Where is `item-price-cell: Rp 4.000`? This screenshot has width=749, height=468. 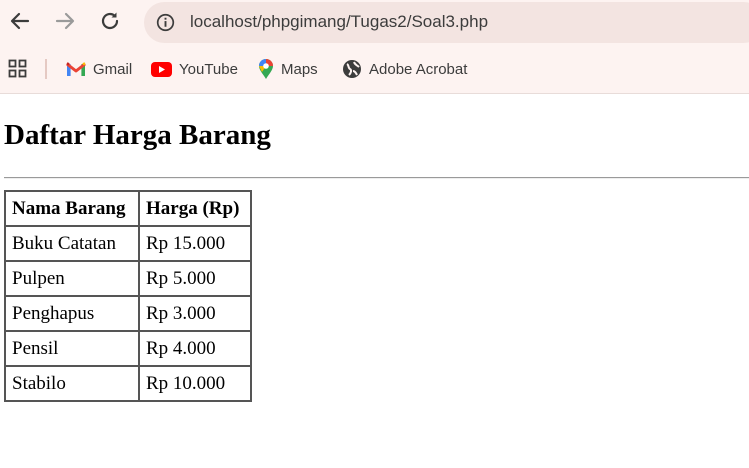
item-price-cell: Rp 4.000 is located at coordinates (195, 348).